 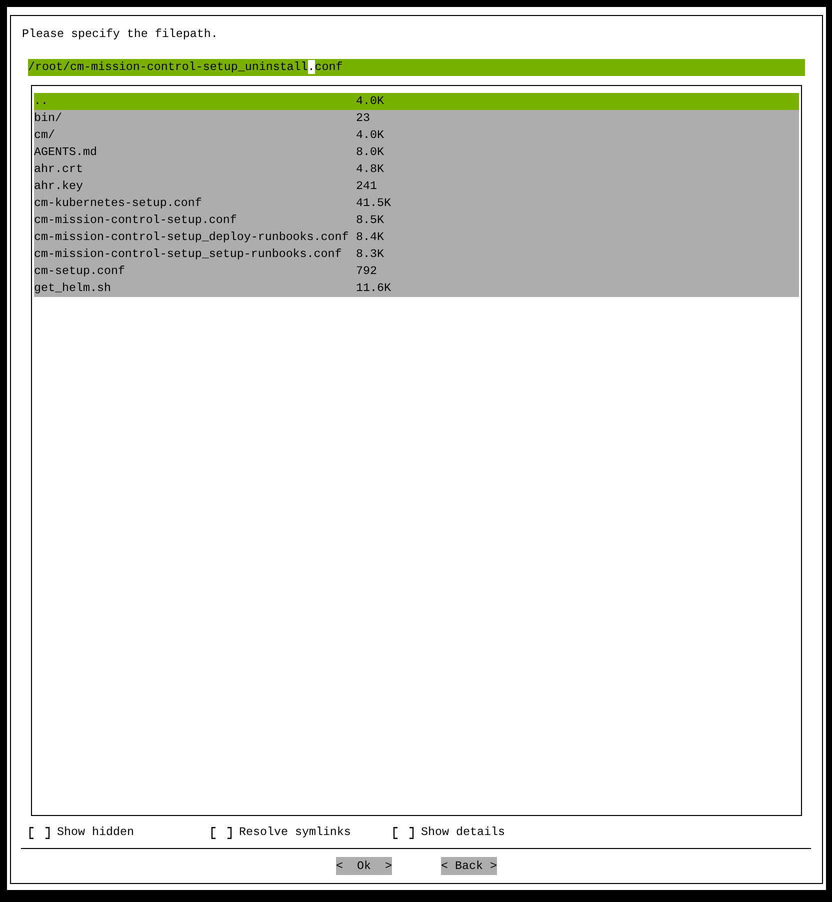 What do you see at coordinates (192, 237) in the screenshot?
I see `file-name: cm-mission-control-setup_deploy-runbooks.conf` at bounding box center [192, 237].